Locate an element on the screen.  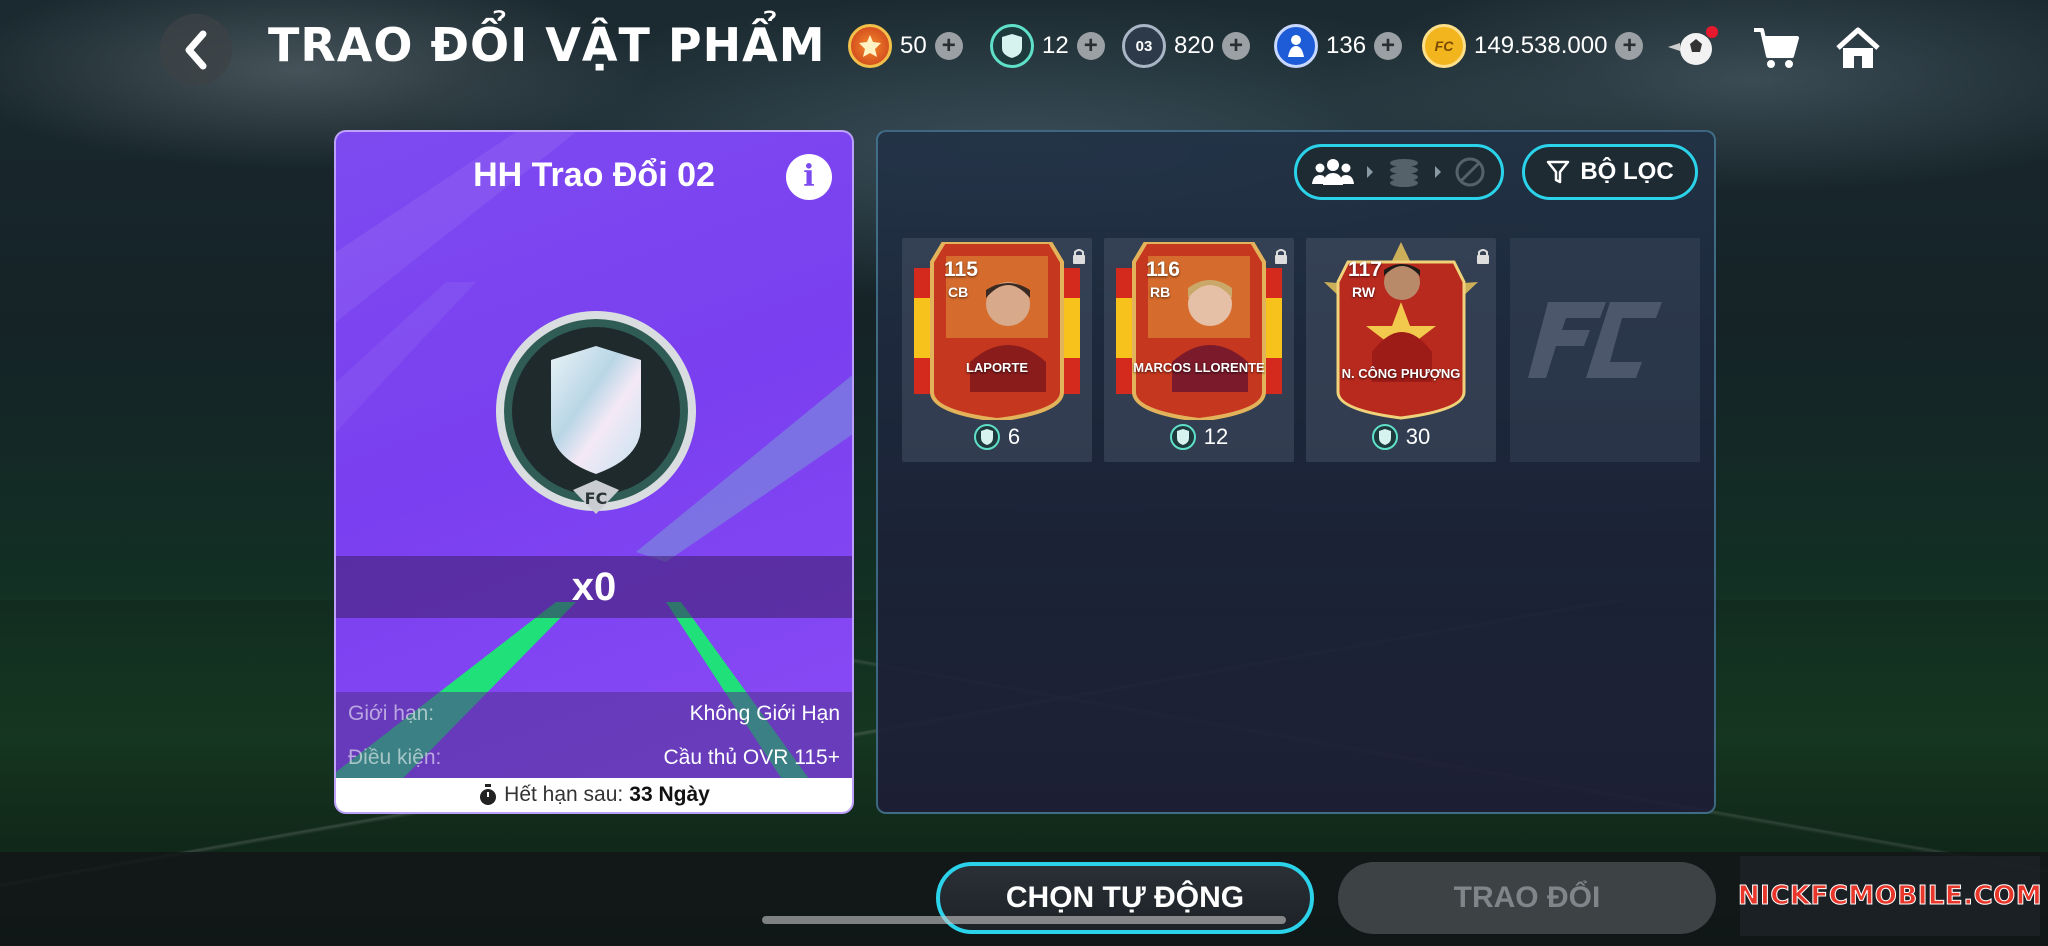
chevron-left-icon is located at coordinates (196, 50).